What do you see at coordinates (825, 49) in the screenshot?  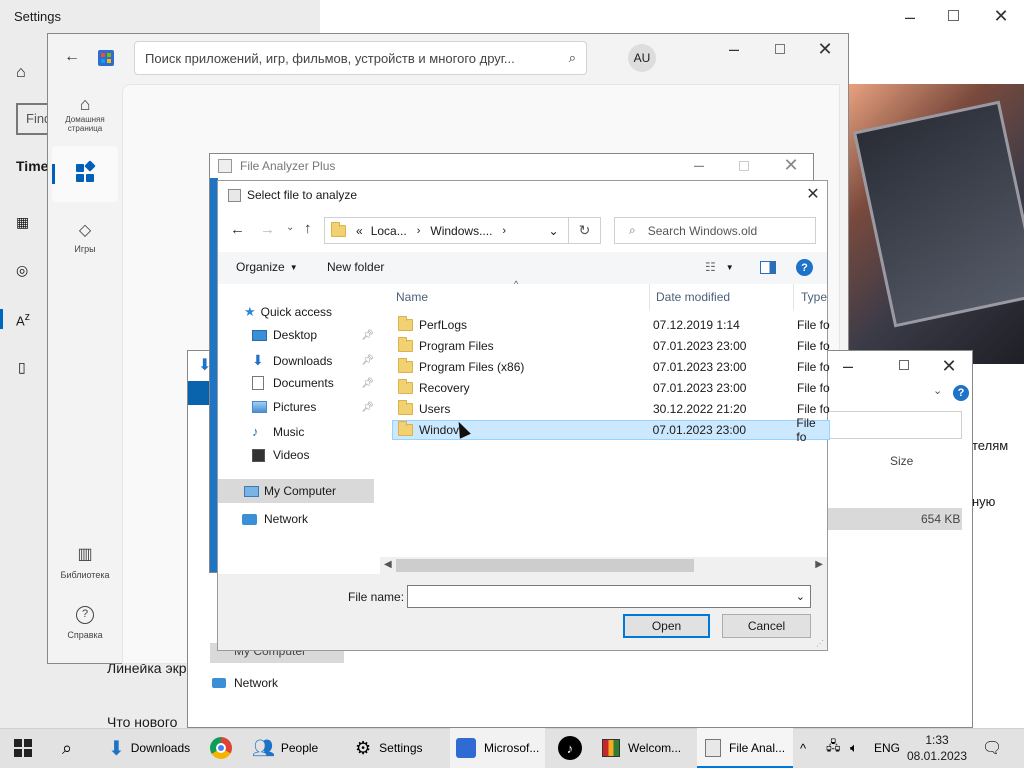 I see `store-close-icon: ✕` at bounding box center [825, 49].